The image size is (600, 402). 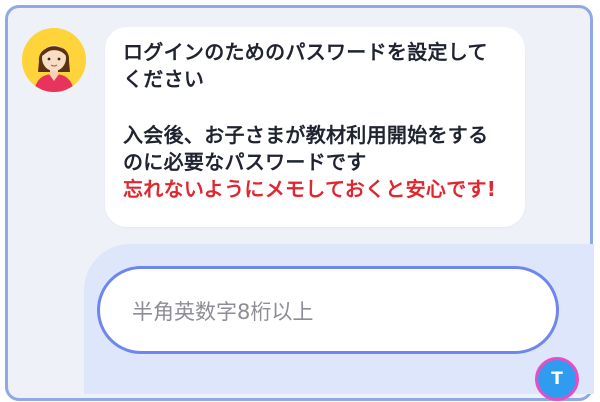 I want to click on user-avatar: T, so click(x=557, y=379).